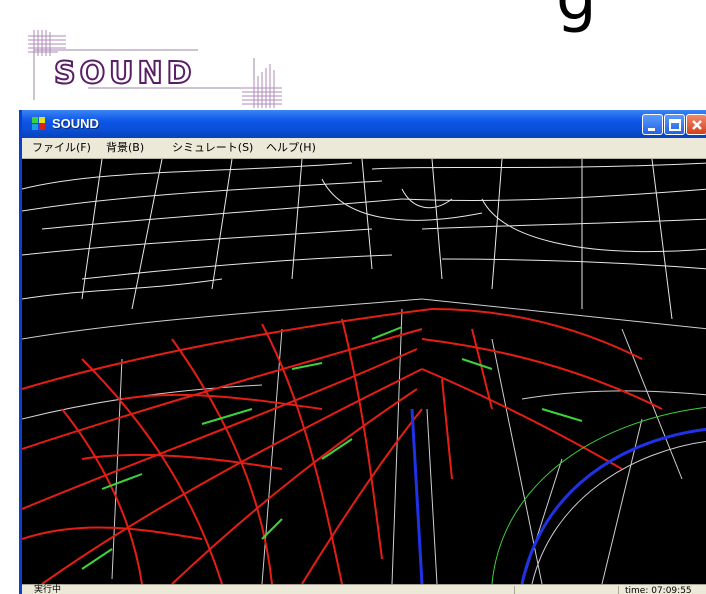 Image resolution: width=706 pixels, height=594 pixels. I want to click on status-cell-empty, so click(564, 590).